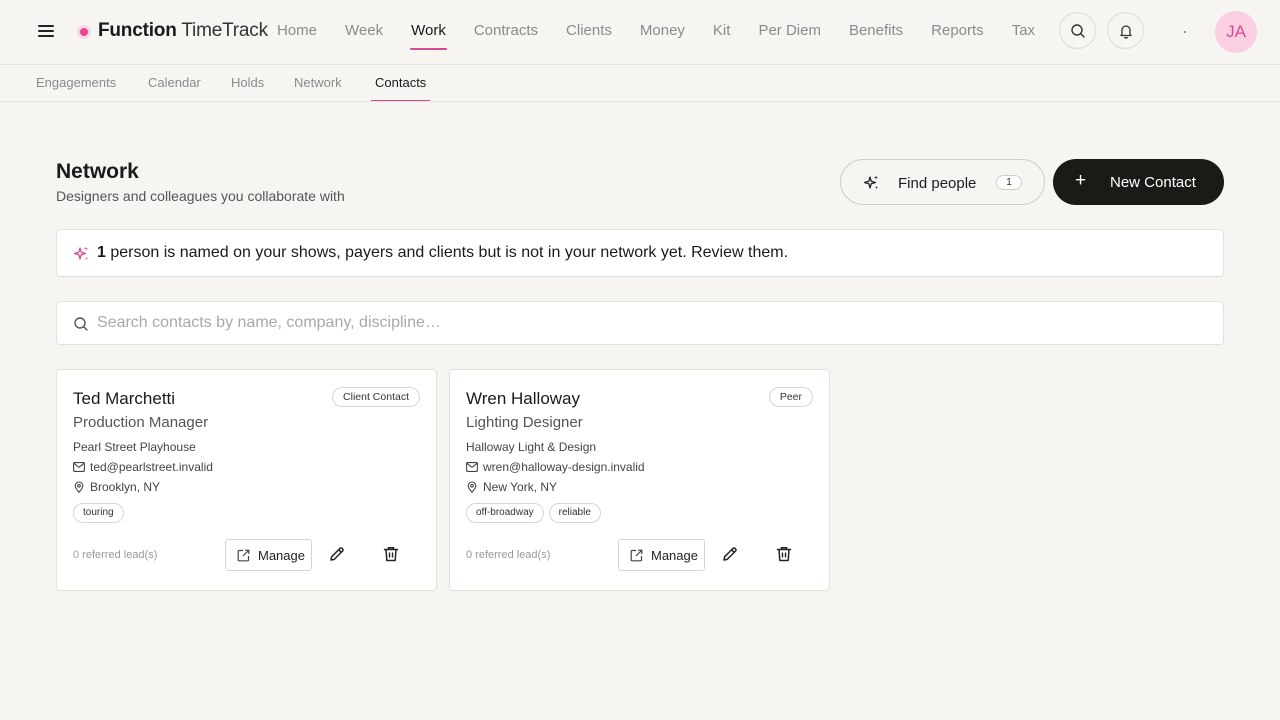 The width and height of the screenshot is (1280, 720). Describe the element at coordinates (662, 43) in the screenshot. I see `nav-item-money: Money` at that location.